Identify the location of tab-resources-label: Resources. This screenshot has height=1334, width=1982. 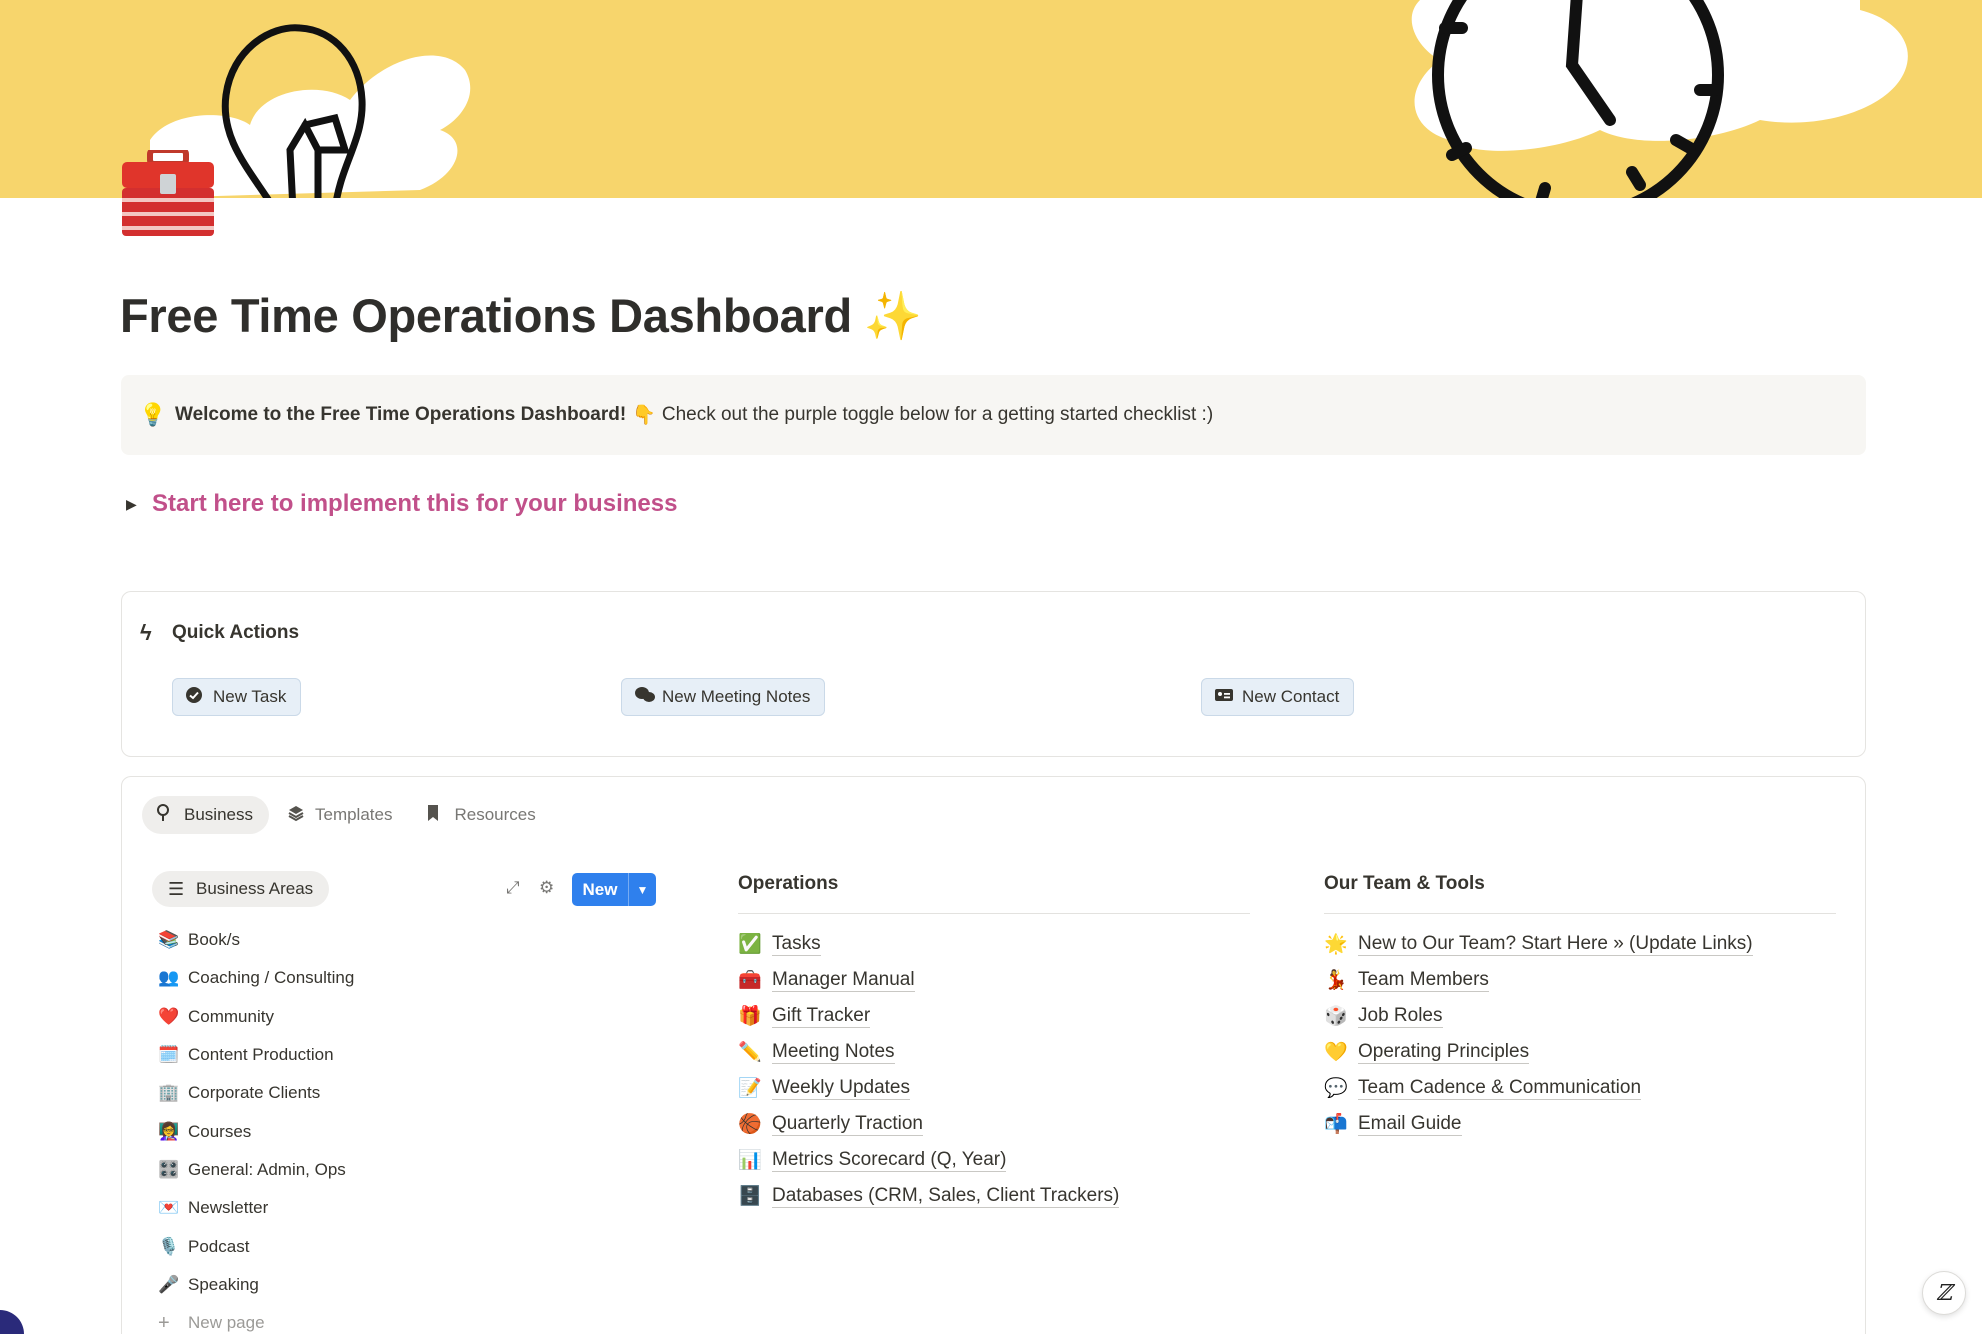
(495, 814).